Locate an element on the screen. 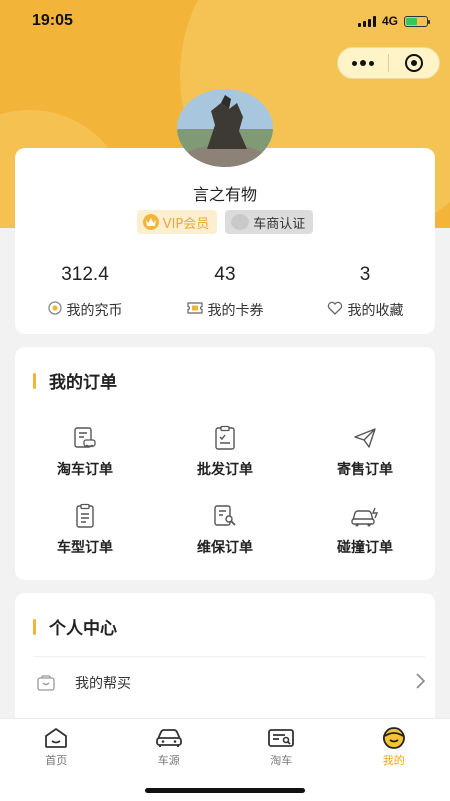 Image resolution: width=450 pixels, height=801 pixels. search-car-icon is located at coordinates (281, 738).